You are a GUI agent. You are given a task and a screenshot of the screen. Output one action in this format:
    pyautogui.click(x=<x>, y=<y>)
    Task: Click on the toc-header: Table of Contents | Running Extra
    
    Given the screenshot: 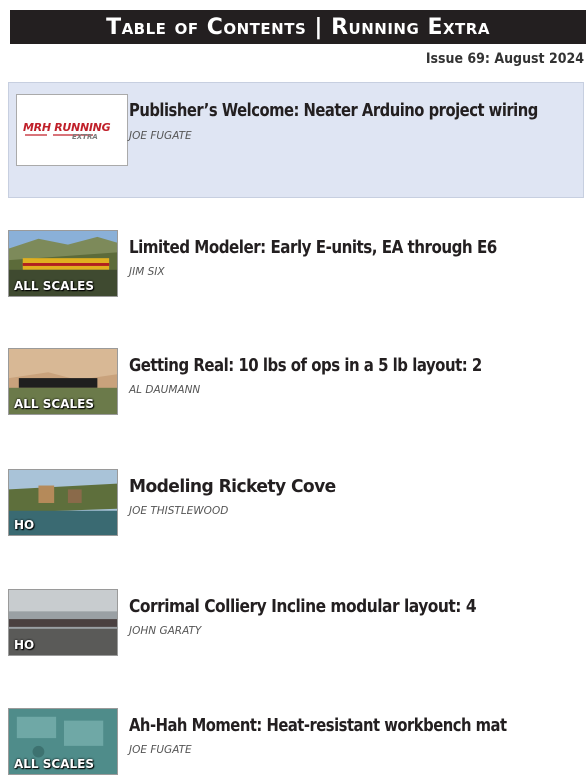 What is the action you would take?
    pyautogui.click(x=298, y=27)
    